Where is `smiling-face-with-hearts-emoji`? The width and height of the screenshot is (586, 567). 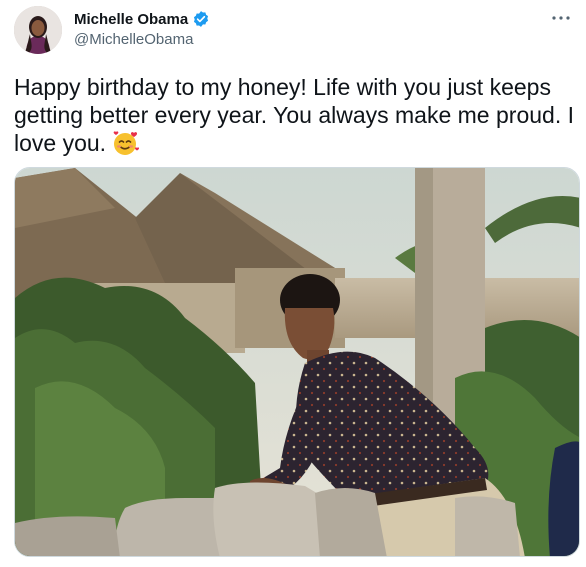 smiling-face-with-hearts-emoji is located at coordinates (126, 143).